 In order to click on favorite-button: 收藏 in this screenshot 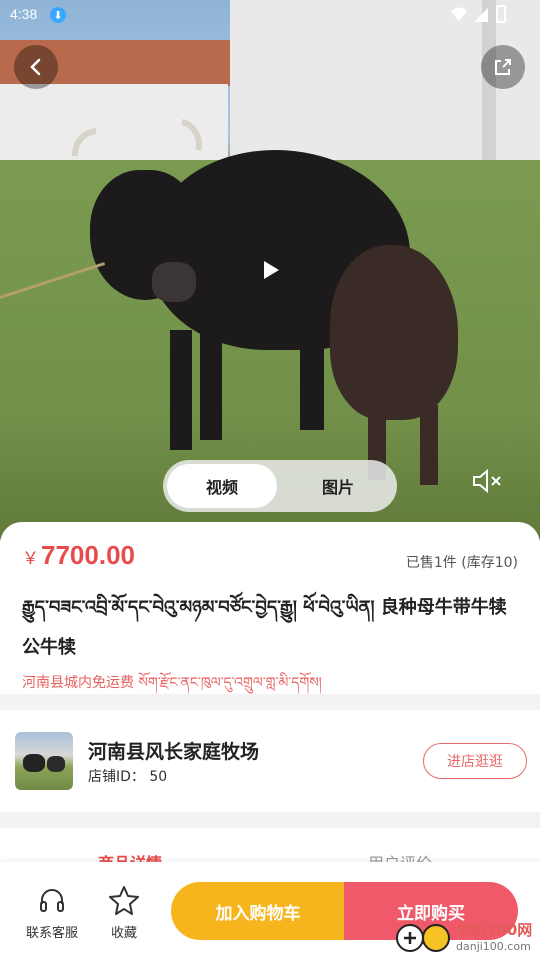, I will do `click(124, 912)`.